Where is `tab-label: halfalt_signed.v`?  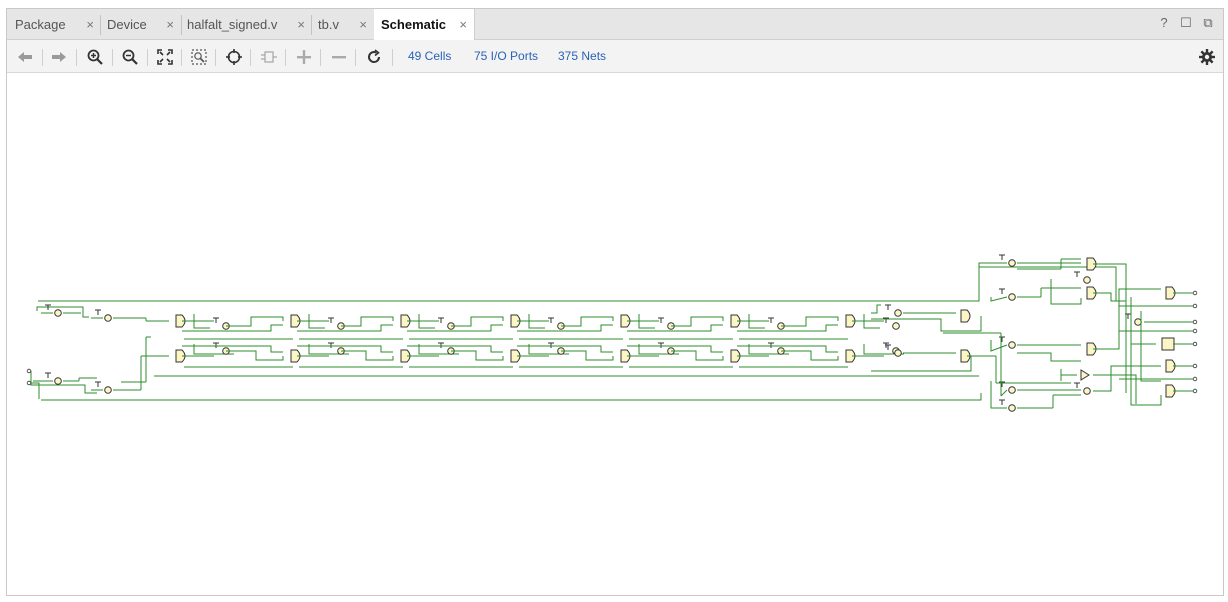
tab-label: halfalt_signed.v is located at coordinates (232, 24).